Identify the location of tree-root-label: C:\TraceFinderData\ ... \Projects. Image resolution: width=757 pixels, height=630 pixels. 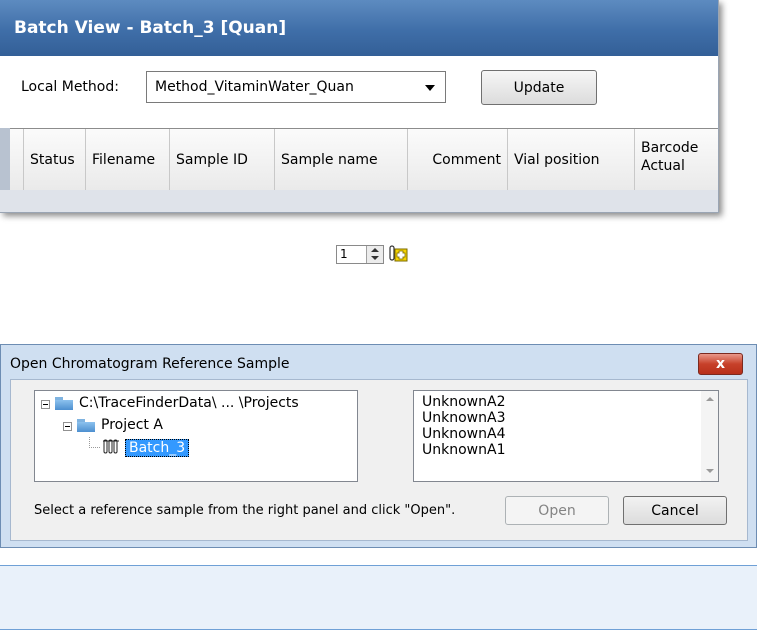
(189, 403).